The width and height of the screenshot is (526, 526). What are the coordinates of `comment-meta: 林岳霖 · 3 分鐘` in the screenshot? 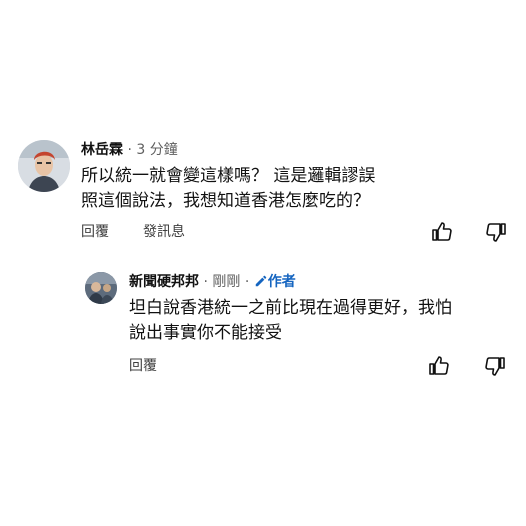 It's located at (291, 150).